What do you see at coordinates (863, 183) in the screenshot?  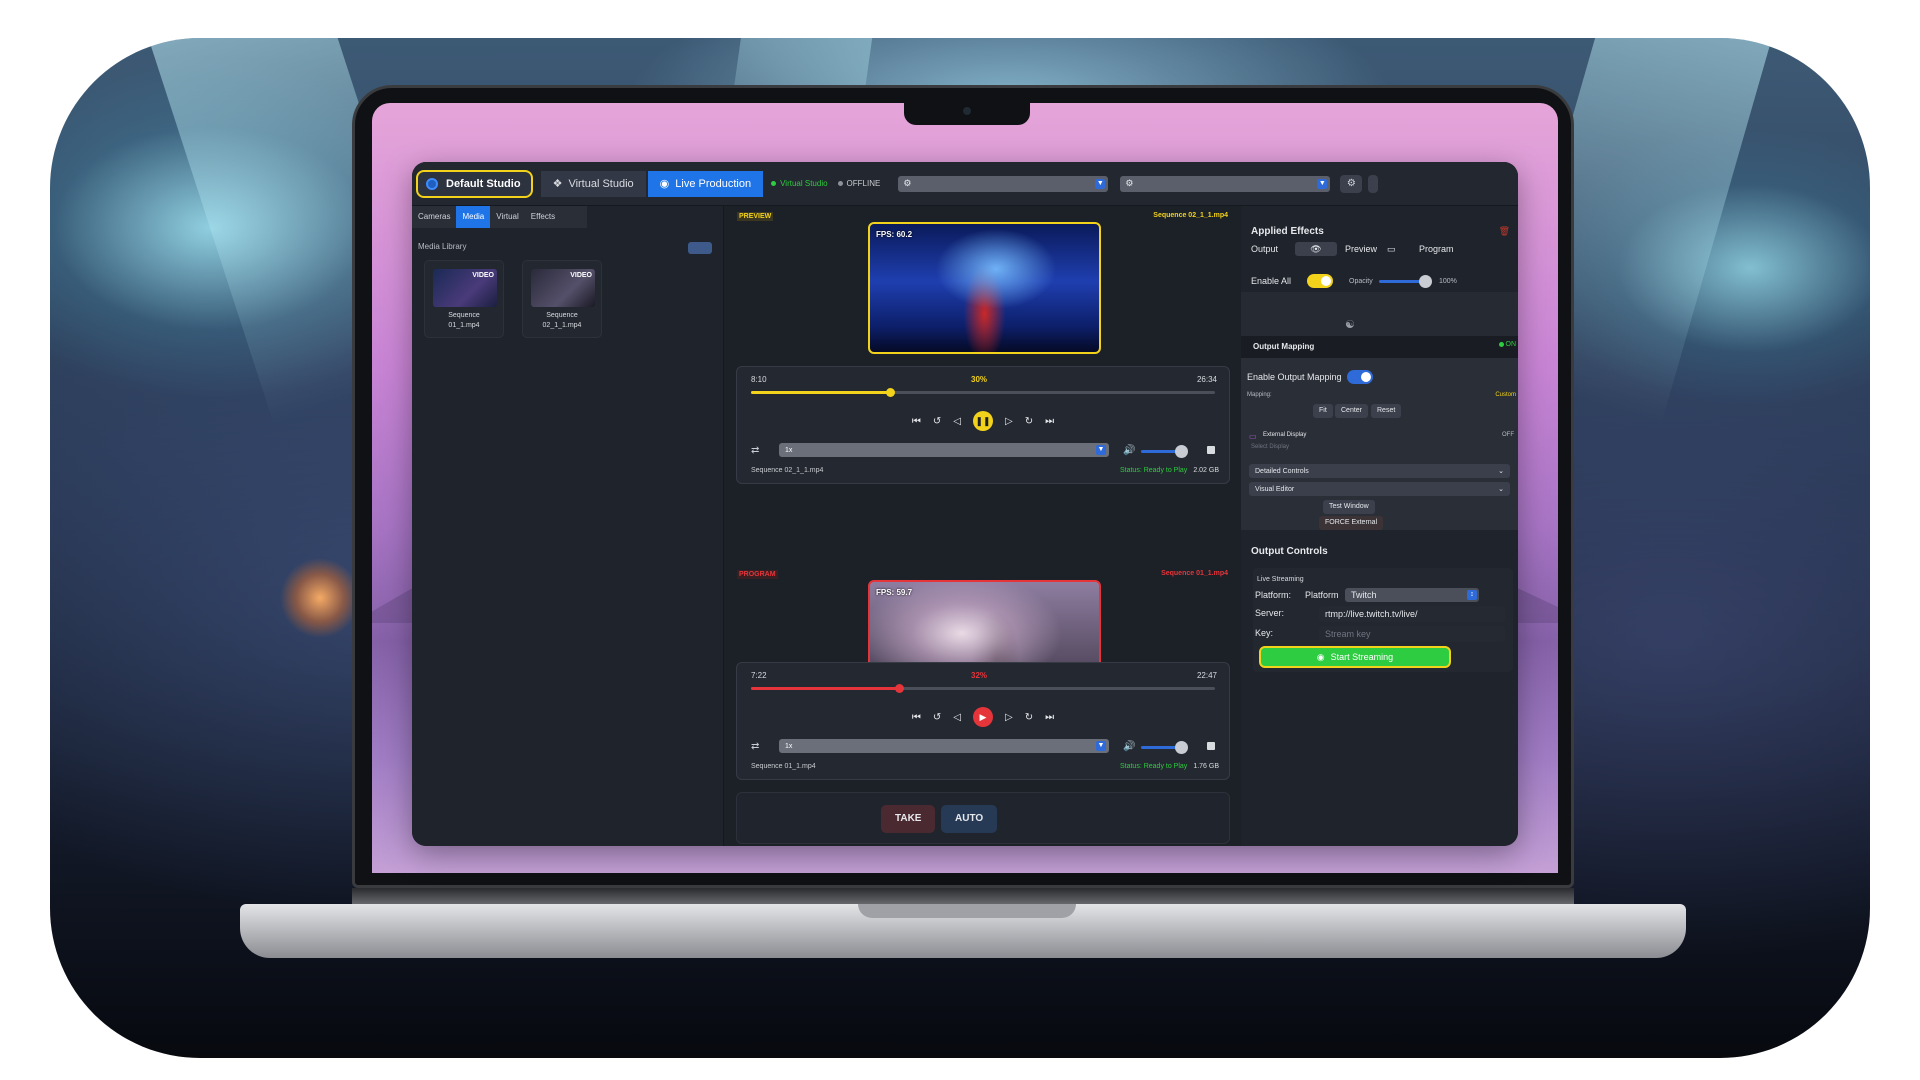 I see `status-text: OFFLINE` at bounding box center [863, 183].